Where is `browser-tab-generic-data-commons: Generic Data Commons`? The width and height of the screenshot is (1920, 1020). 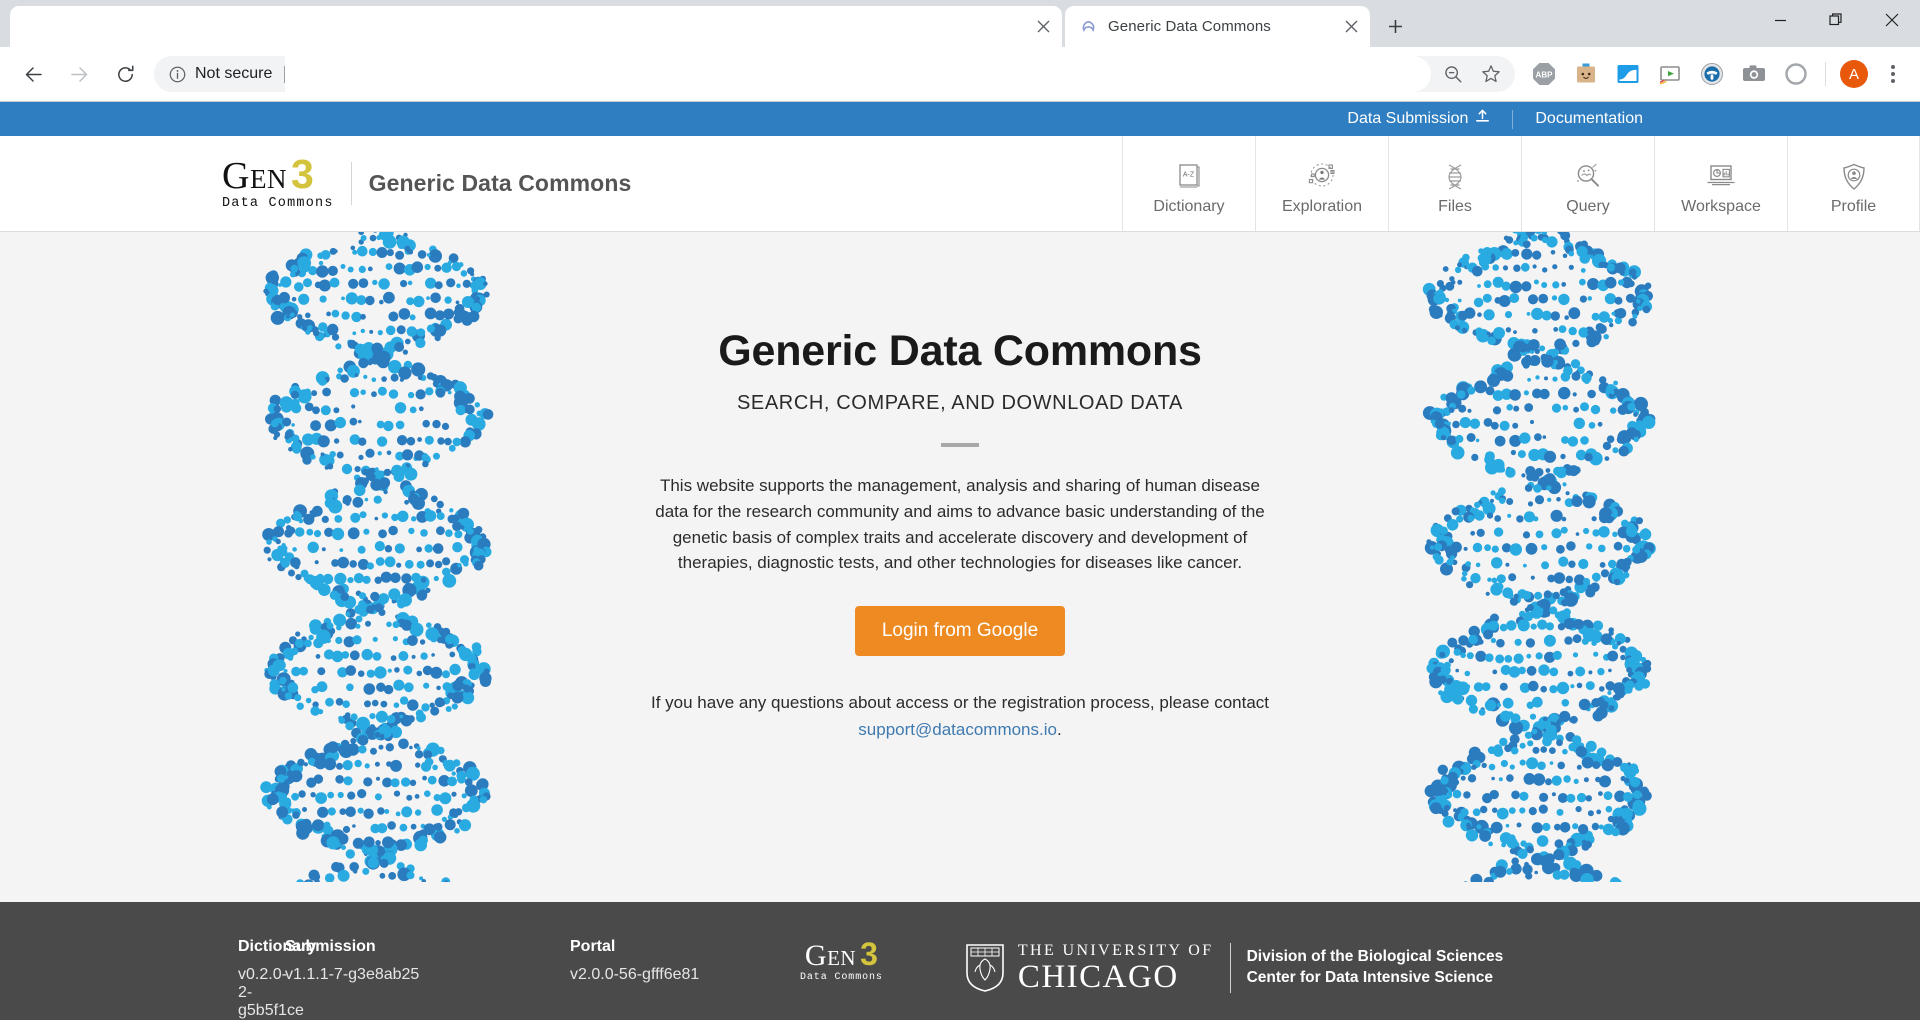 browser-tab-generic-data-commons: Generic Data Commons is located at coordinates (1217, 26).